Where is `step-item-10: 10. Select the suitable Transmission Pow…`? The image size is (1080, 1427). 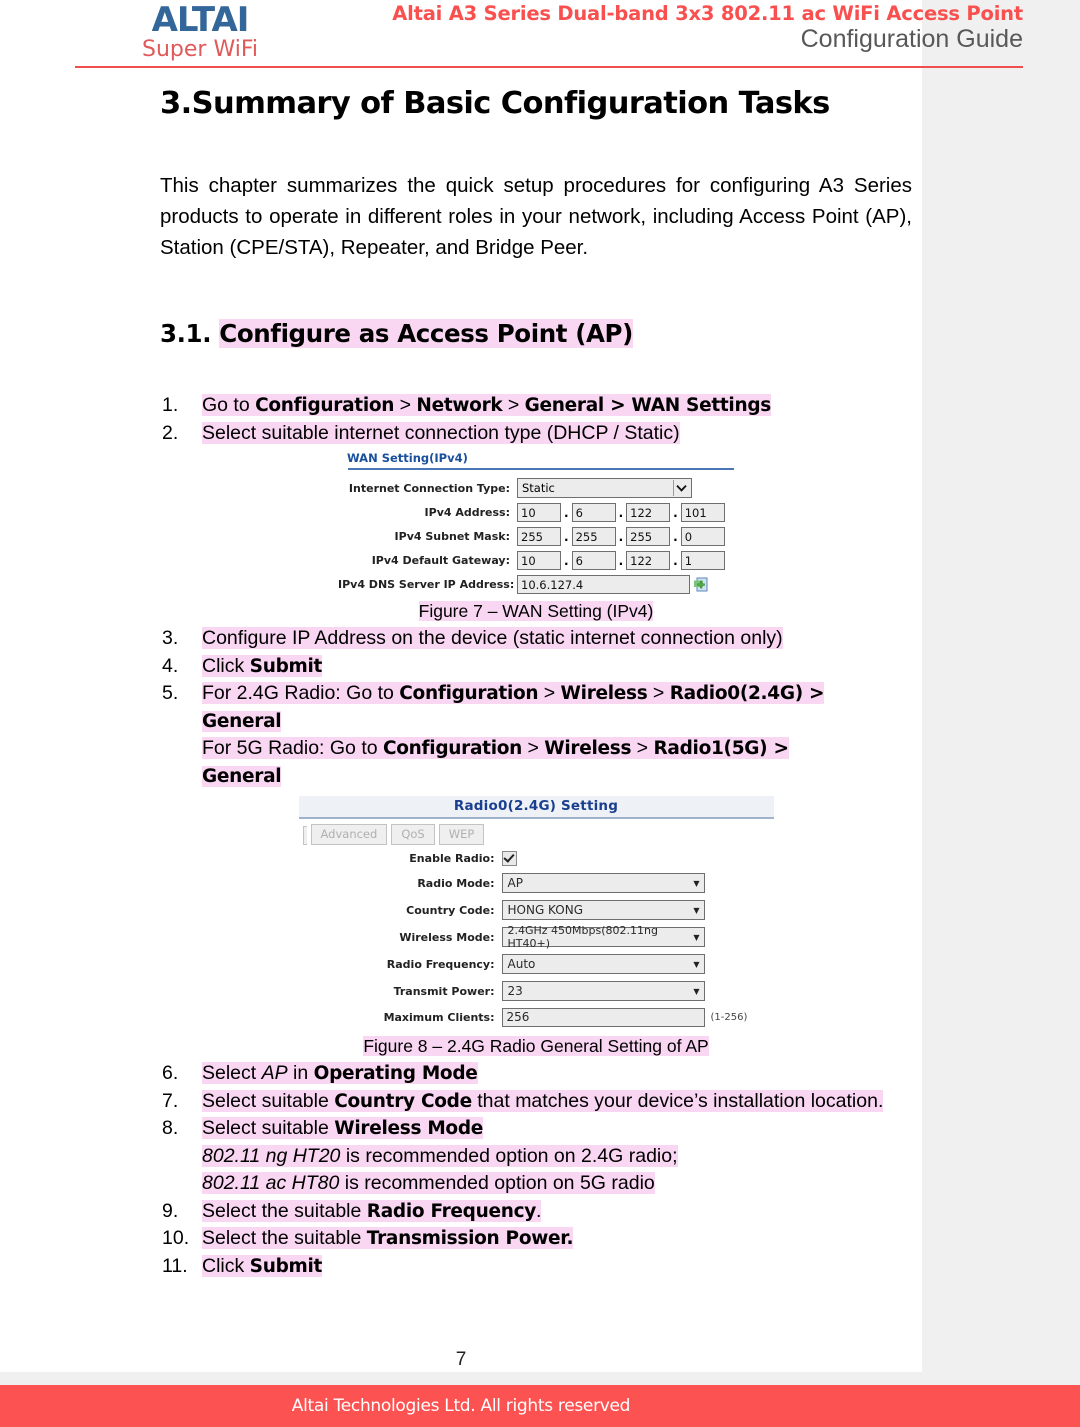
step-item-10: 10. Select the suitable Transmission Pow… is located at coordinates (536, 1239).